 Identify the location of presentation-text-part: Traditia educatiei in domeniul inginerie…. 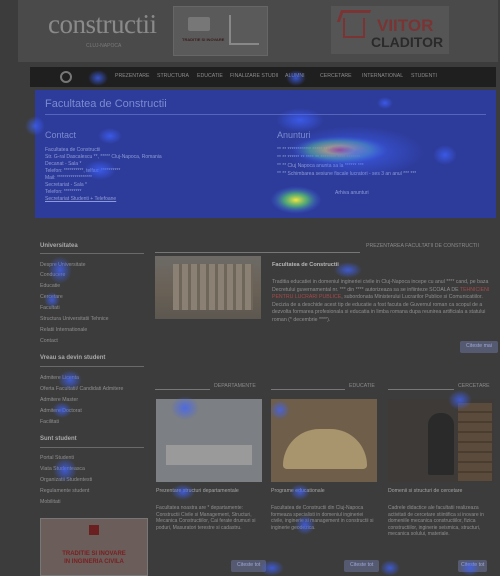
(380, 286).